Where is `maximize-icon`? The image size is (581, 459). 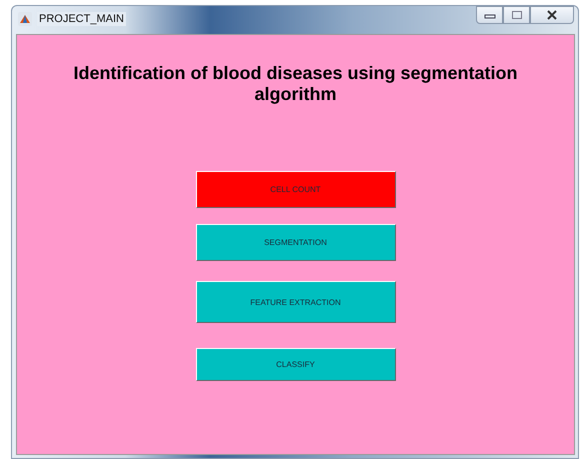 maximize-icon is located at coordinates (516, 15).